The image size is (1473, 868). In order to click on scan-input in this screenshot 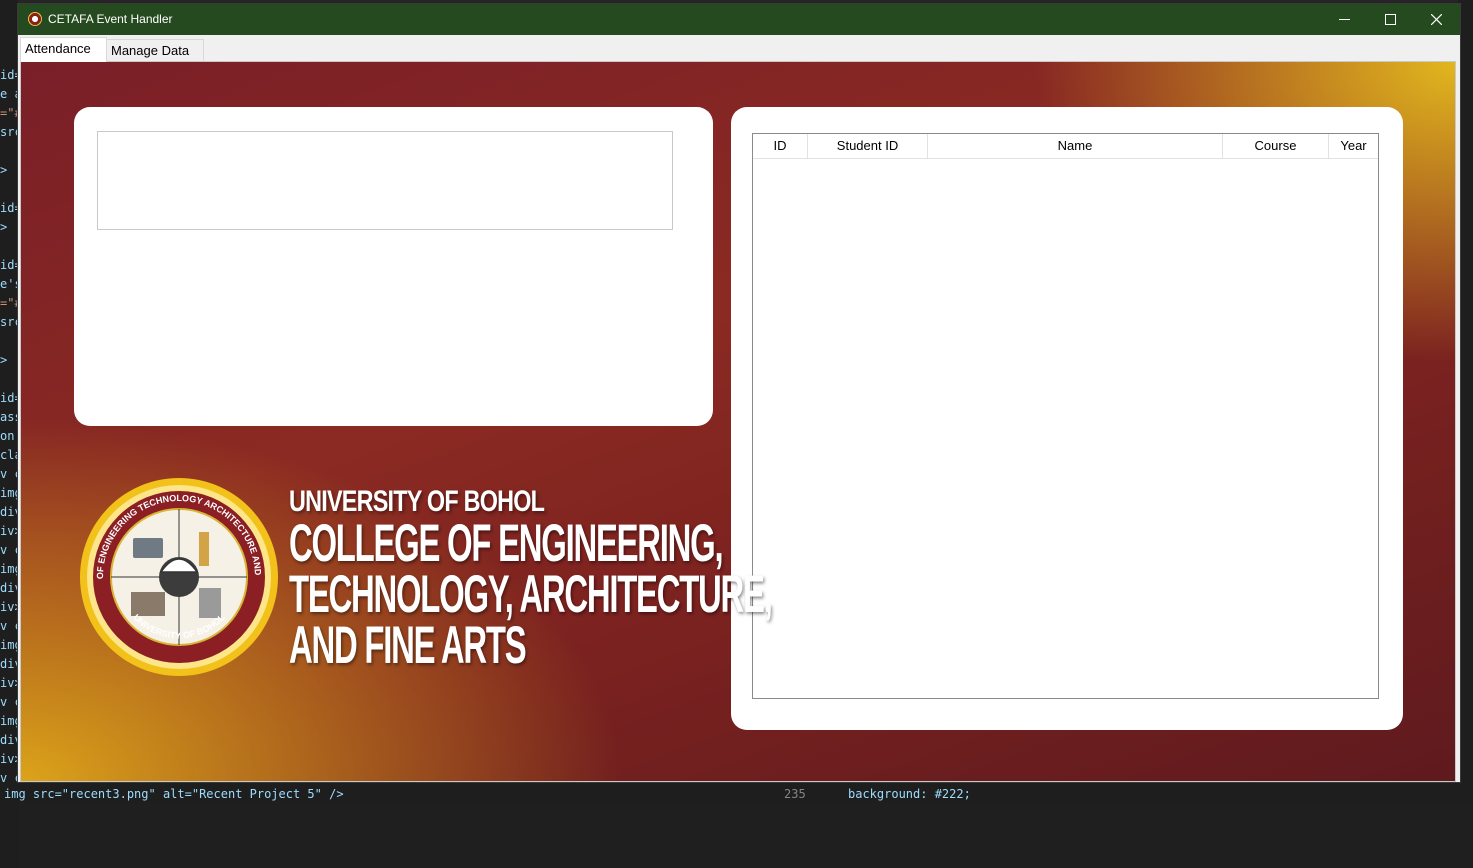, I will do `click(385, 180)`.